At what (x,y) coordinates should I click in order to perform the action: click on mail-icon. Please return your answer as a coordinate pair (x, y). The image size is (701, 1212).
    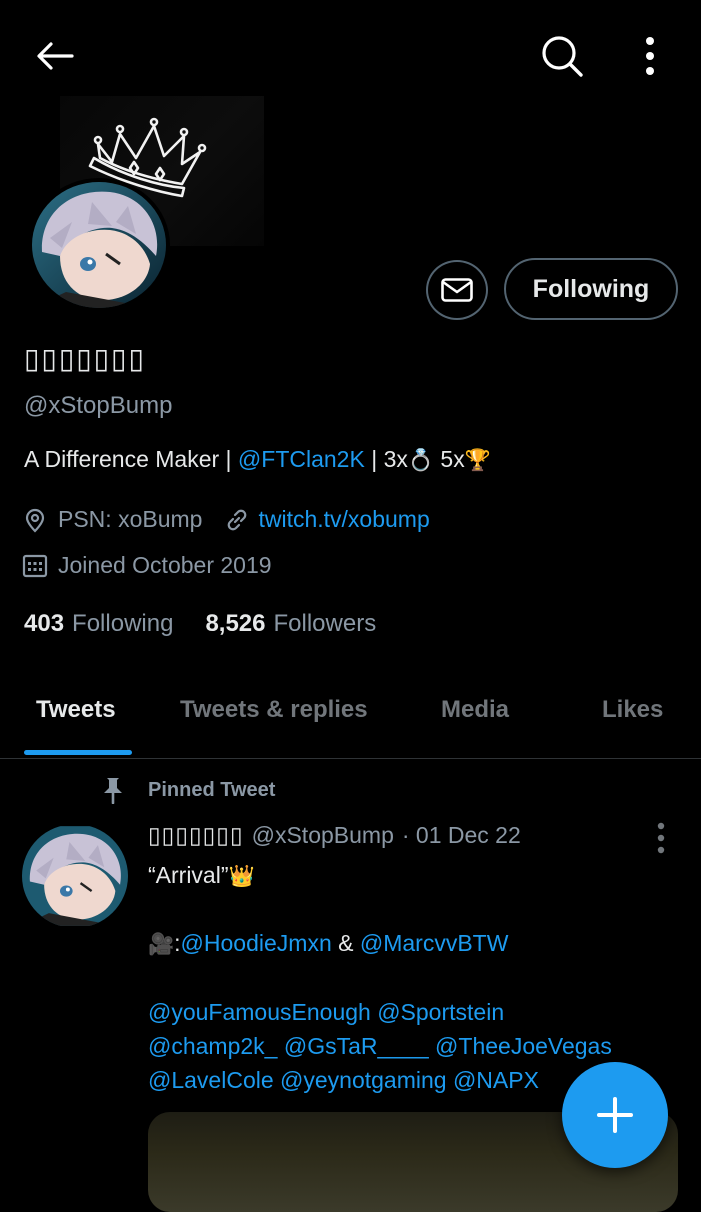
    Looking at the image, I should click on (457, 290).